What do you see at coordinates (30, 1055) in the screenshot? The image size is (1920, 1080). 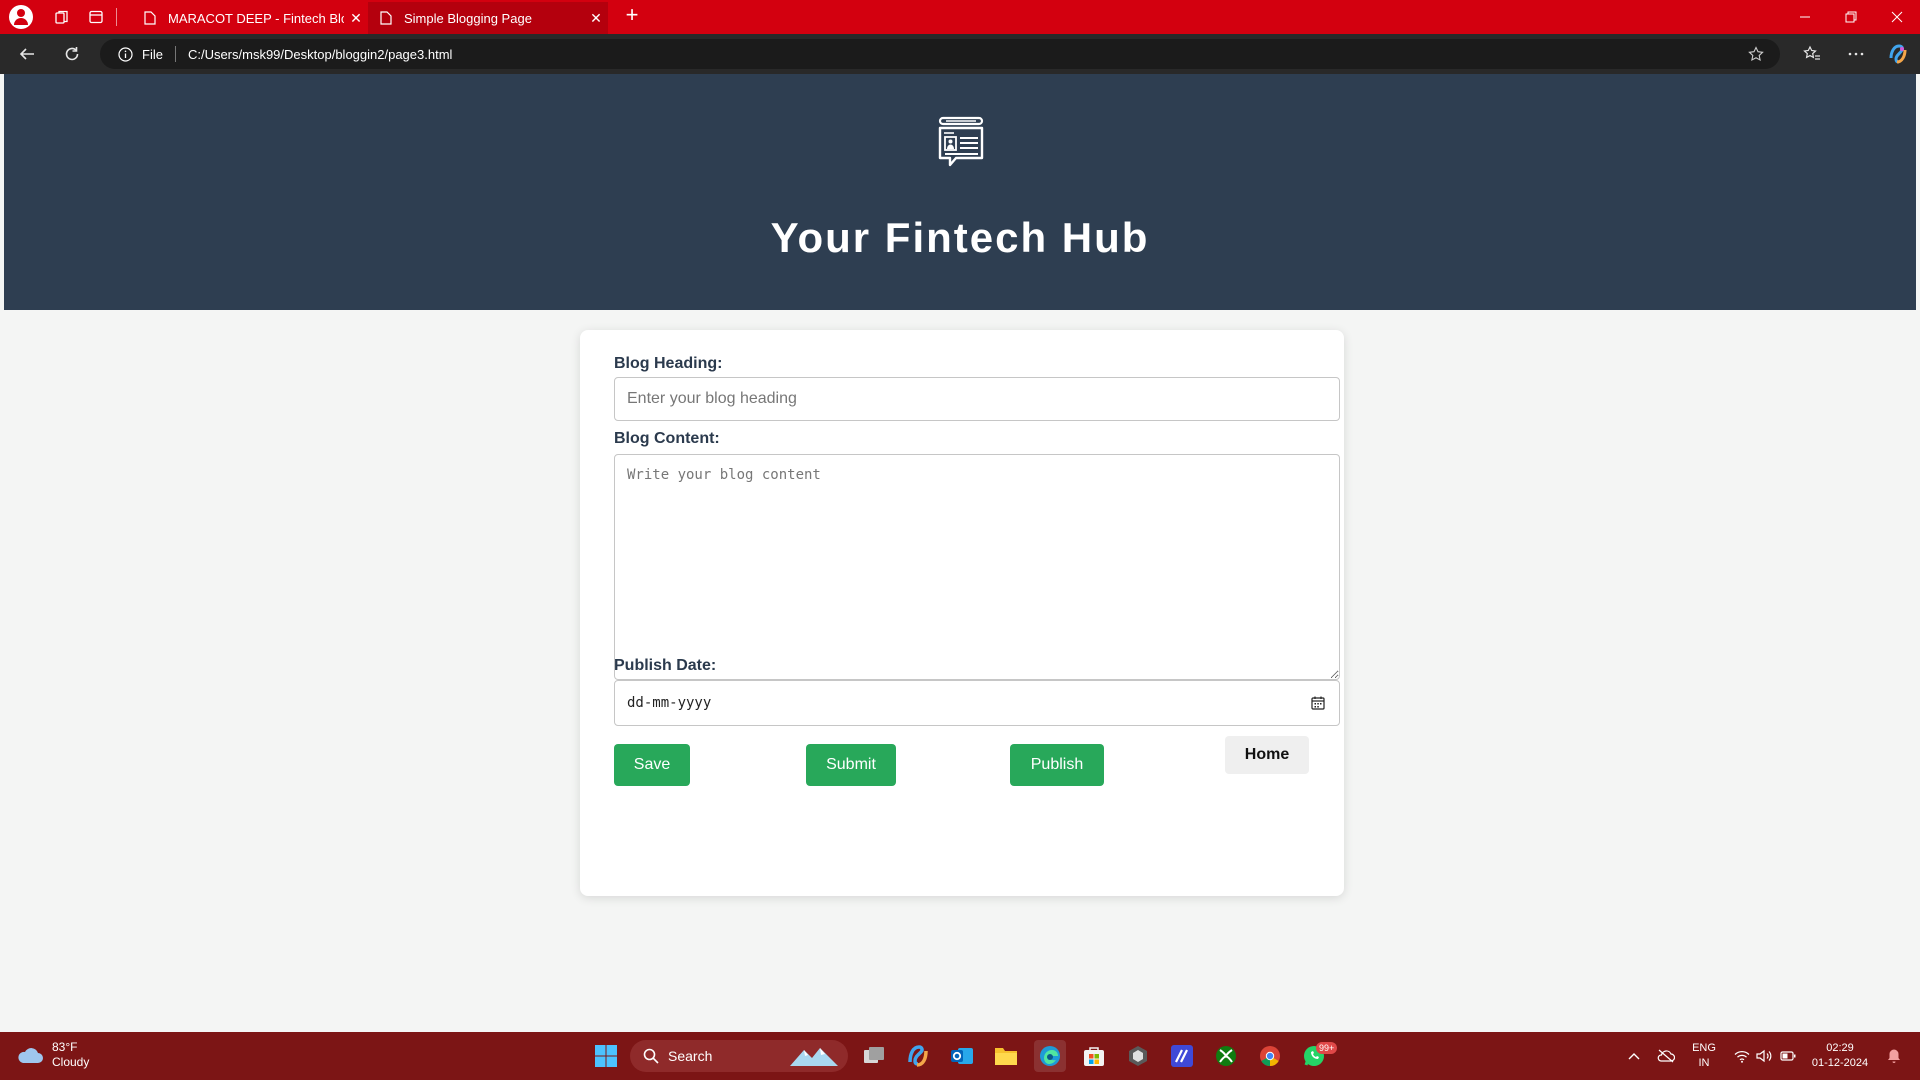 I see `cloud-icon` at bounding box center [30, 1055].